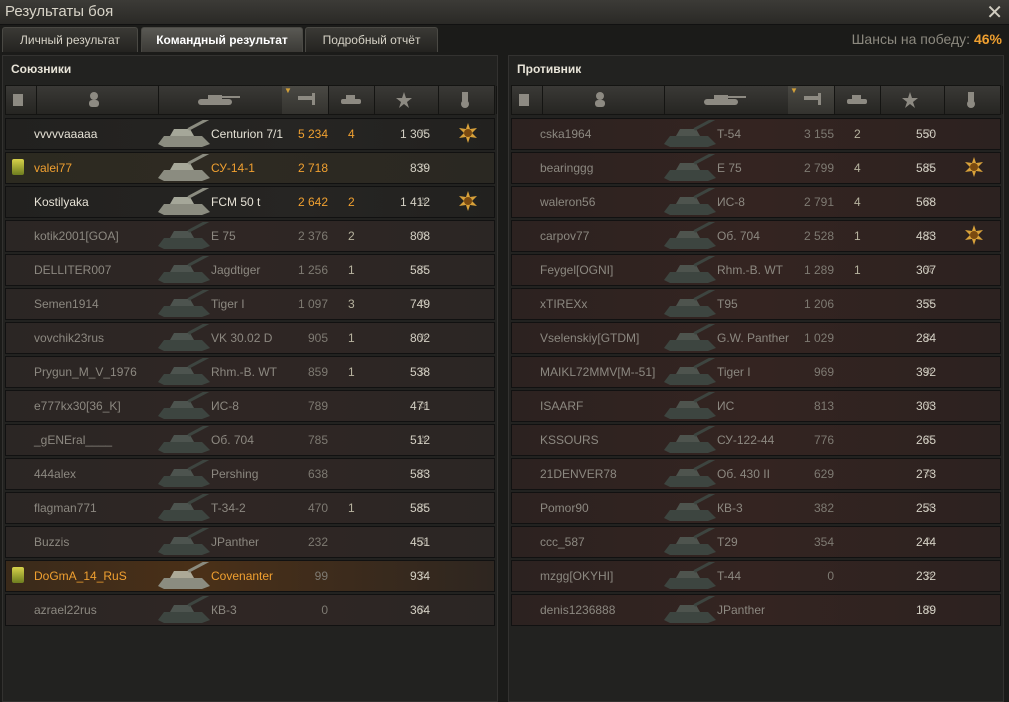  What do you see at coordinates (756, 134) in the screenshot?
I see `player-row: cska1964 T-54 3 155 2 550 ☆` at bounding box center [756, 134].